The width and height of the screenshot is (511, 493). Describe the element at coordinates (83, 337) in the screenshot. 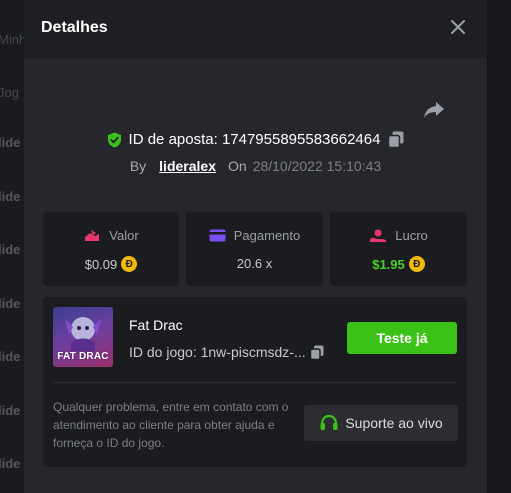

I see `game-thumbnail: FAT DRAC` at that location.